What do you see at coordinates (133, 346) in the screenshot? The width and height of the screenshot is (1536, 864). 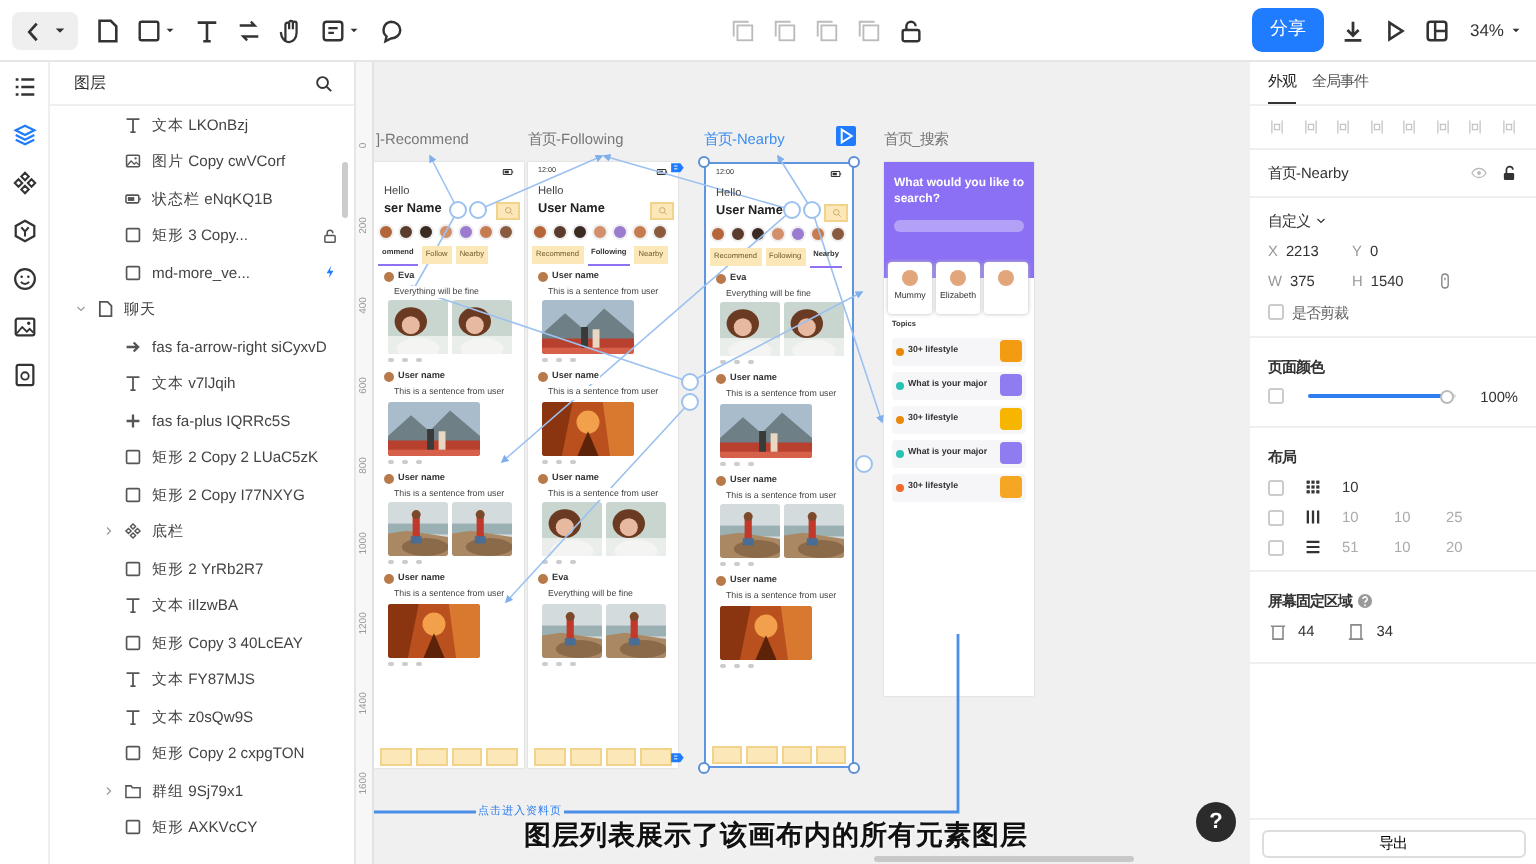 I see `arrow-icon` at bounding box center [133, 346].